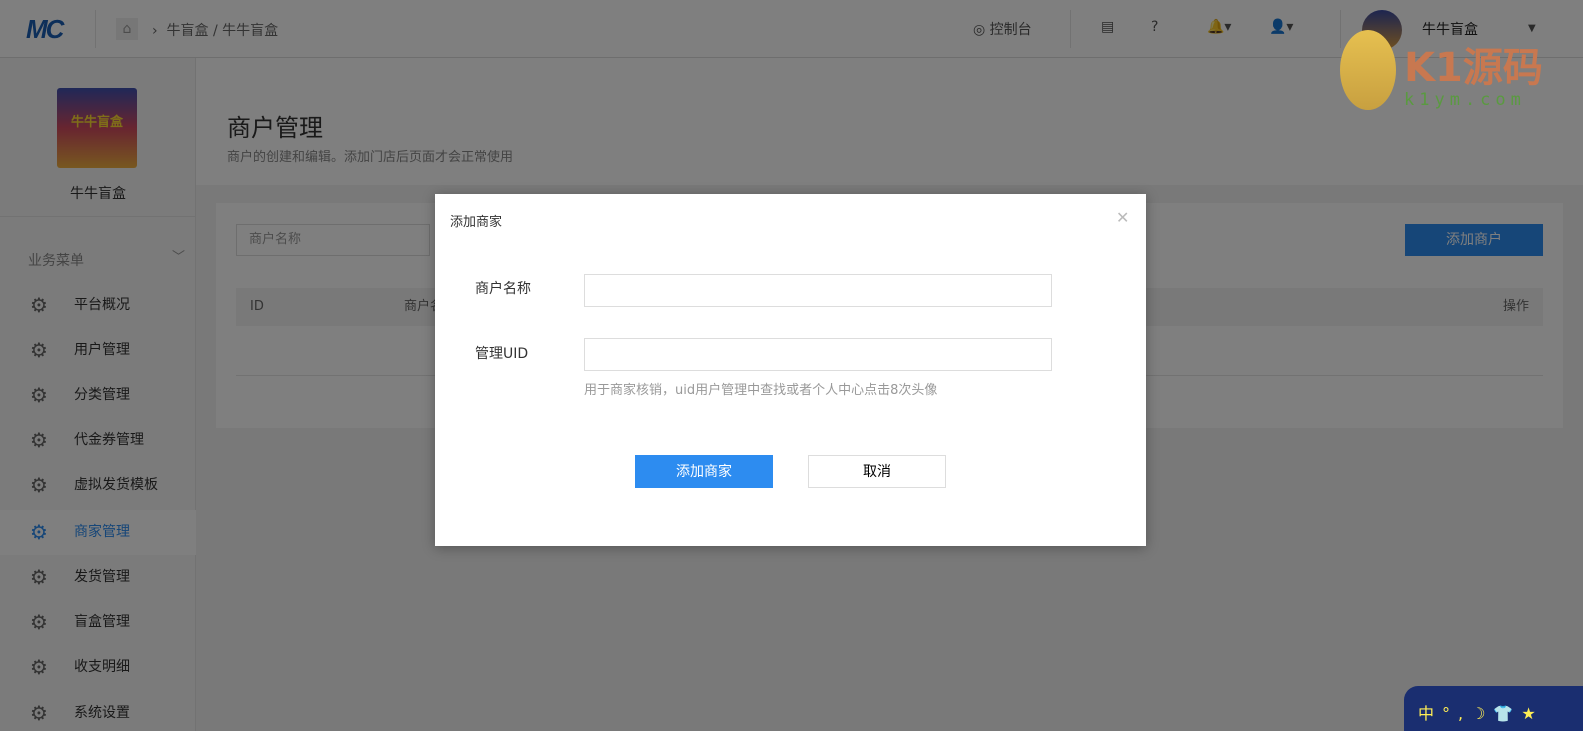 This screenshot has height=736, width=1583. I want to click on watermark: K1源码 k1ym.com, so click(1460, 70).